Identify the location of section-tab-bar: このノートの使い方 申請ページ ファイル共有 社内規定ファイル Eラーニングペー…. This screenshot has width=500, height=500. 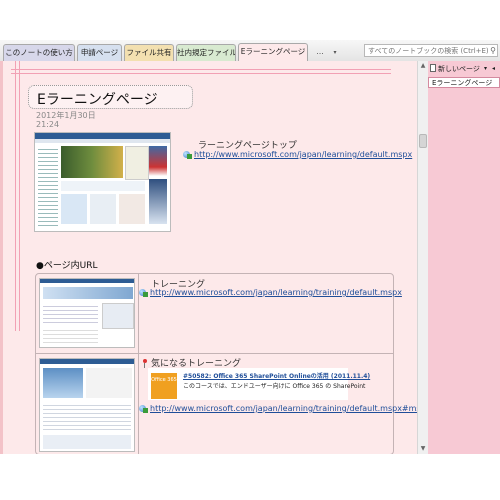
(250, 51).